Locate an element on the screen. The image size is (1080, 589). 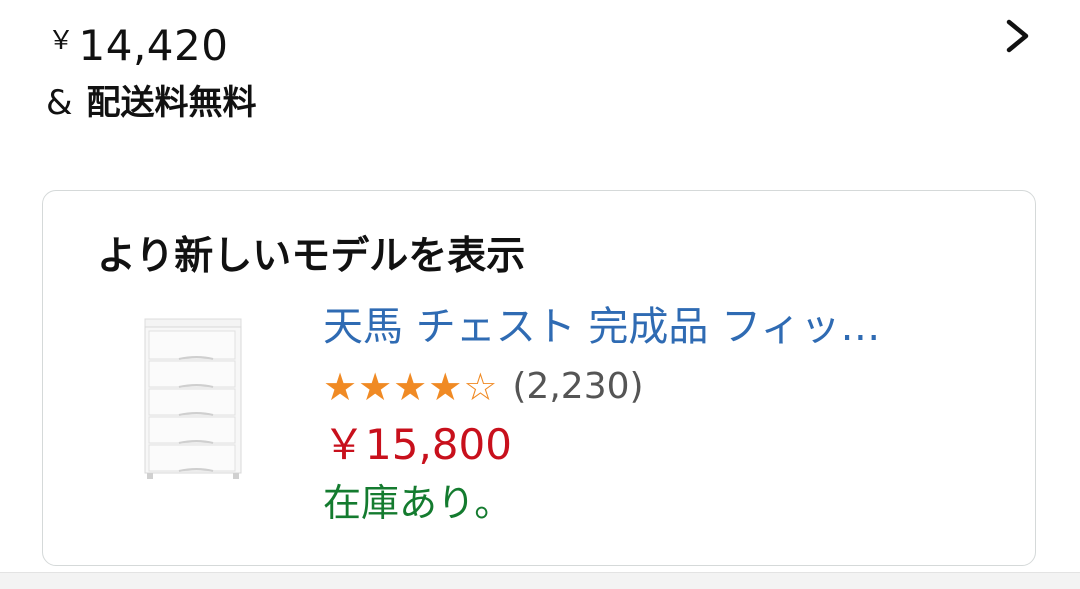
availability-status: 在庫あり。 is located at coordinates (418, 503).